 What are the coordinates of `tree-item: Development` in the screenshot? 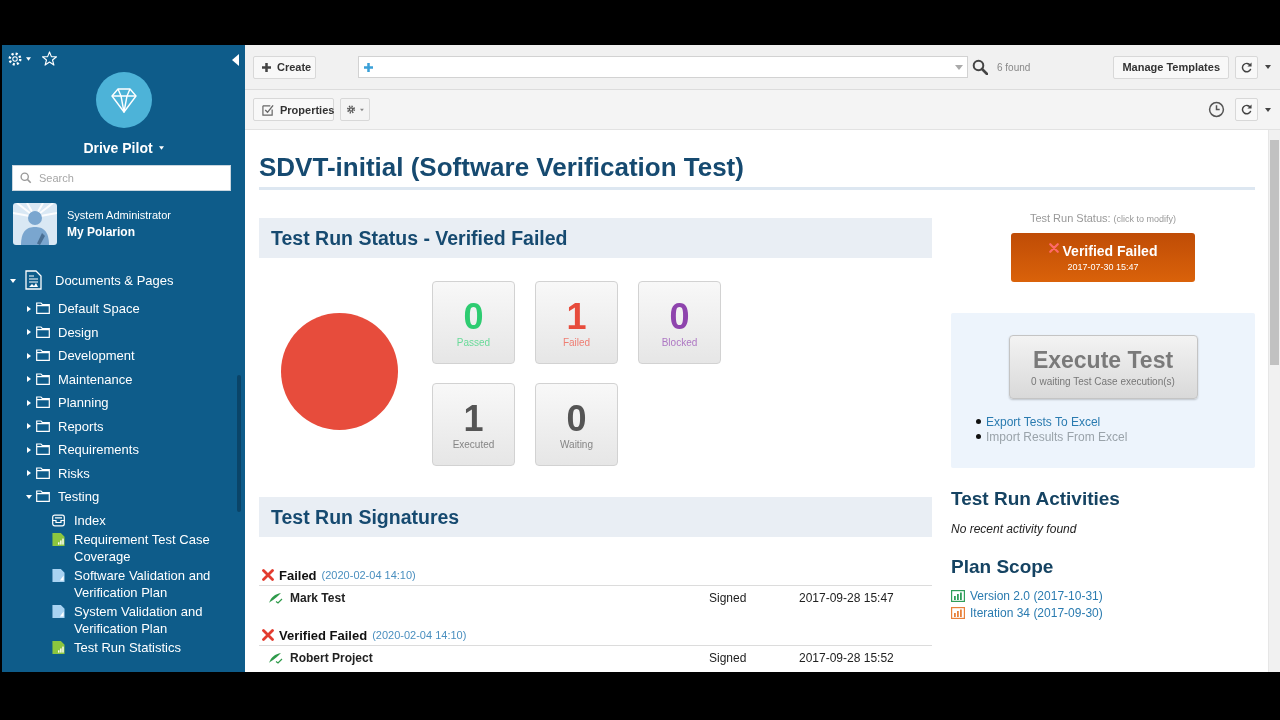 It's located at (142, 355).